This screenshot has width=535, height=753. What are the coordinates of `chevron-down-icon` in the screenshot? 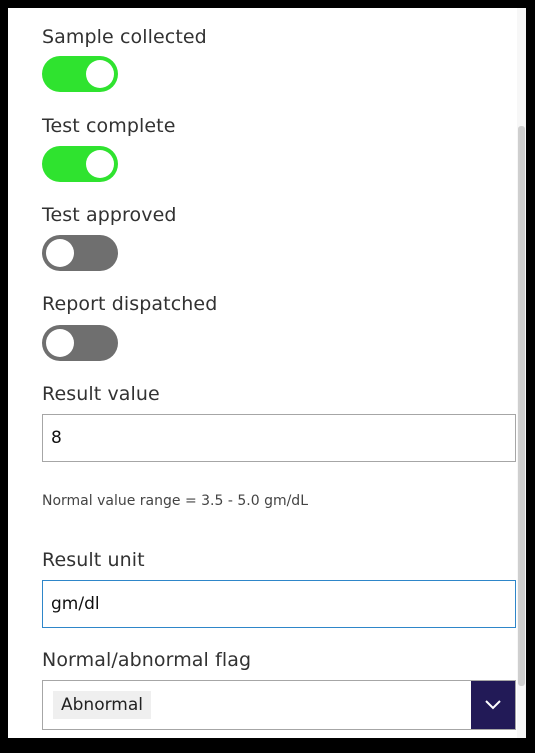 It's located at (493, 705).